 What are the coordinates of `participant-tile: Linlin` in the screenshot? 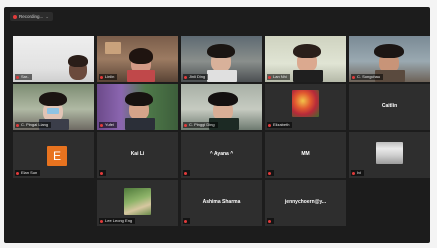 It's located at (137, 59).